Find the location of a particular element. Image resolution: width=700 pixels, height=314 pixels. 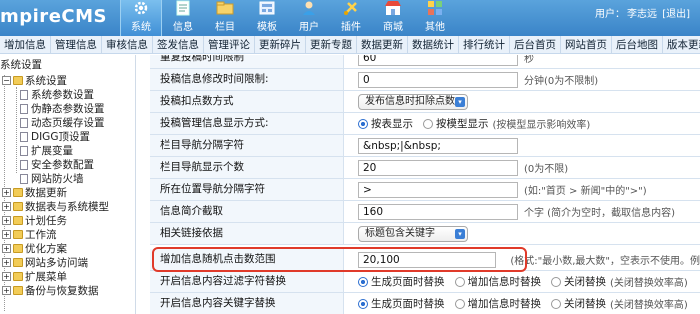

doc-icon is located at coordinates (183, 8).